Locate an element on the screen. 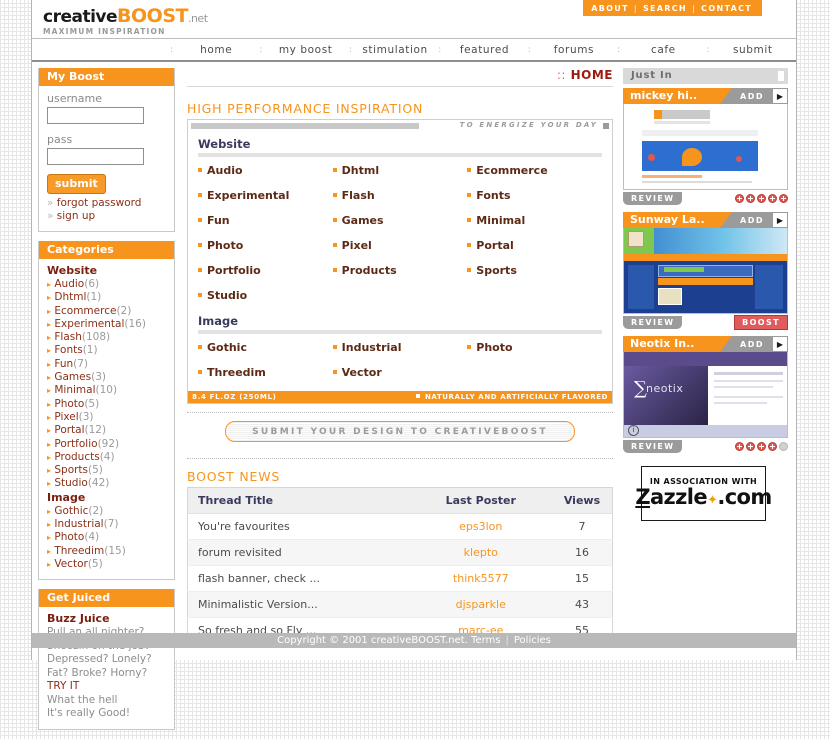 The width and height of the screenshot is (830, 739). category-link-flash: ▸ Flash(108) is located at coordinates (106, 337).